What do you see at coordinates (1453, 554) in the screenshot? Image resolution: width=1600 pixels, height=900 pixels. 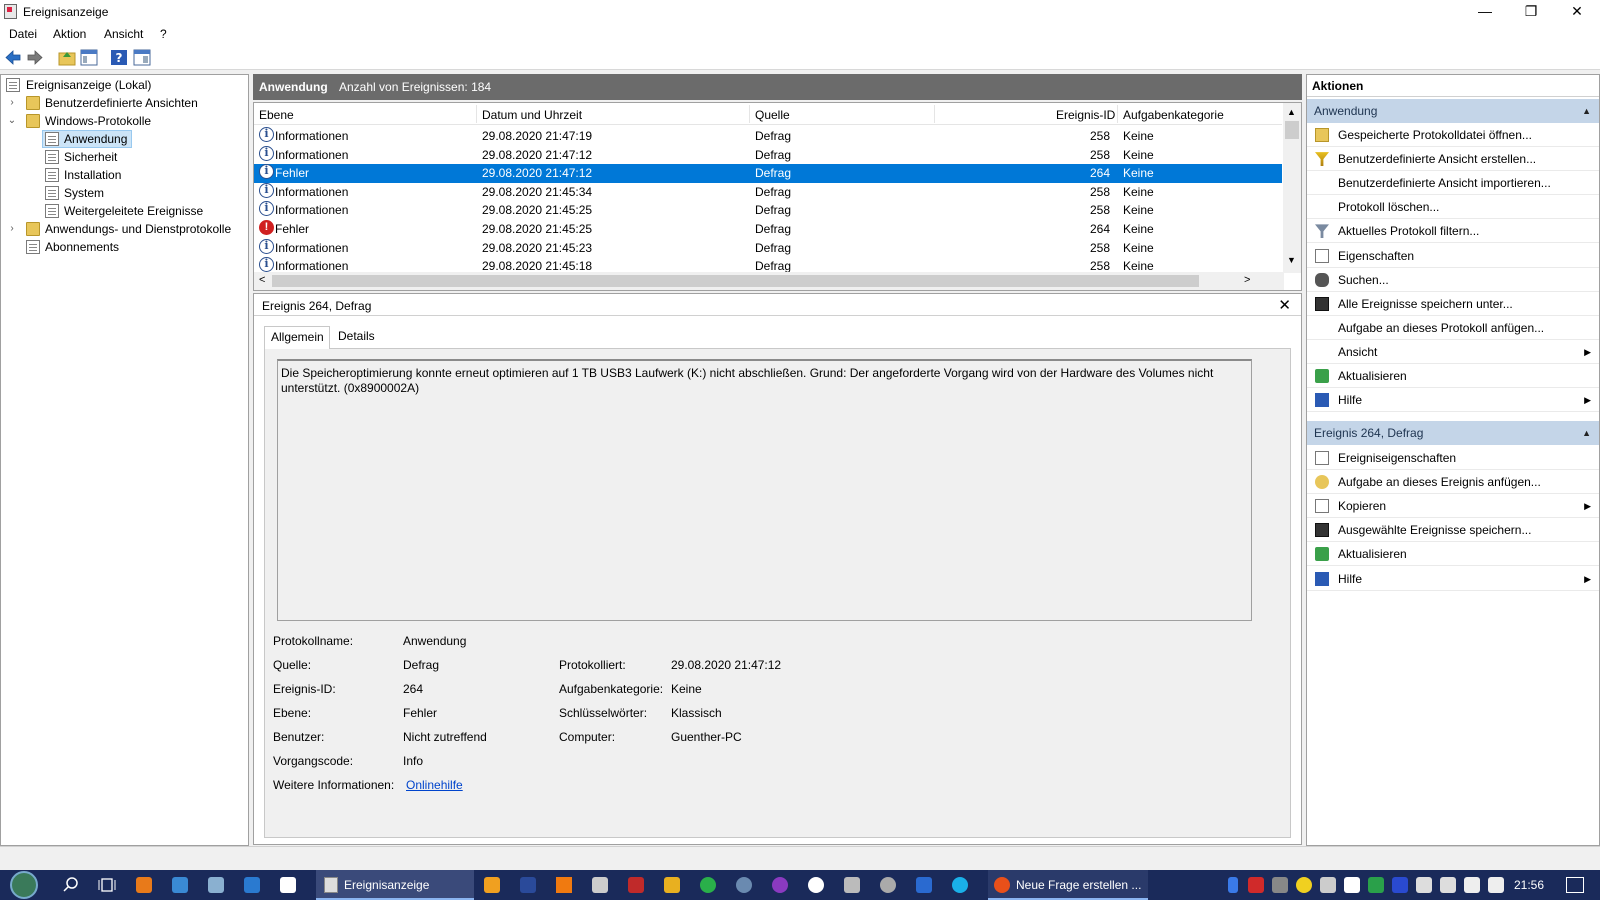 I see `action-item-5: Aktualisieren` at bounding box center [1453, 554].